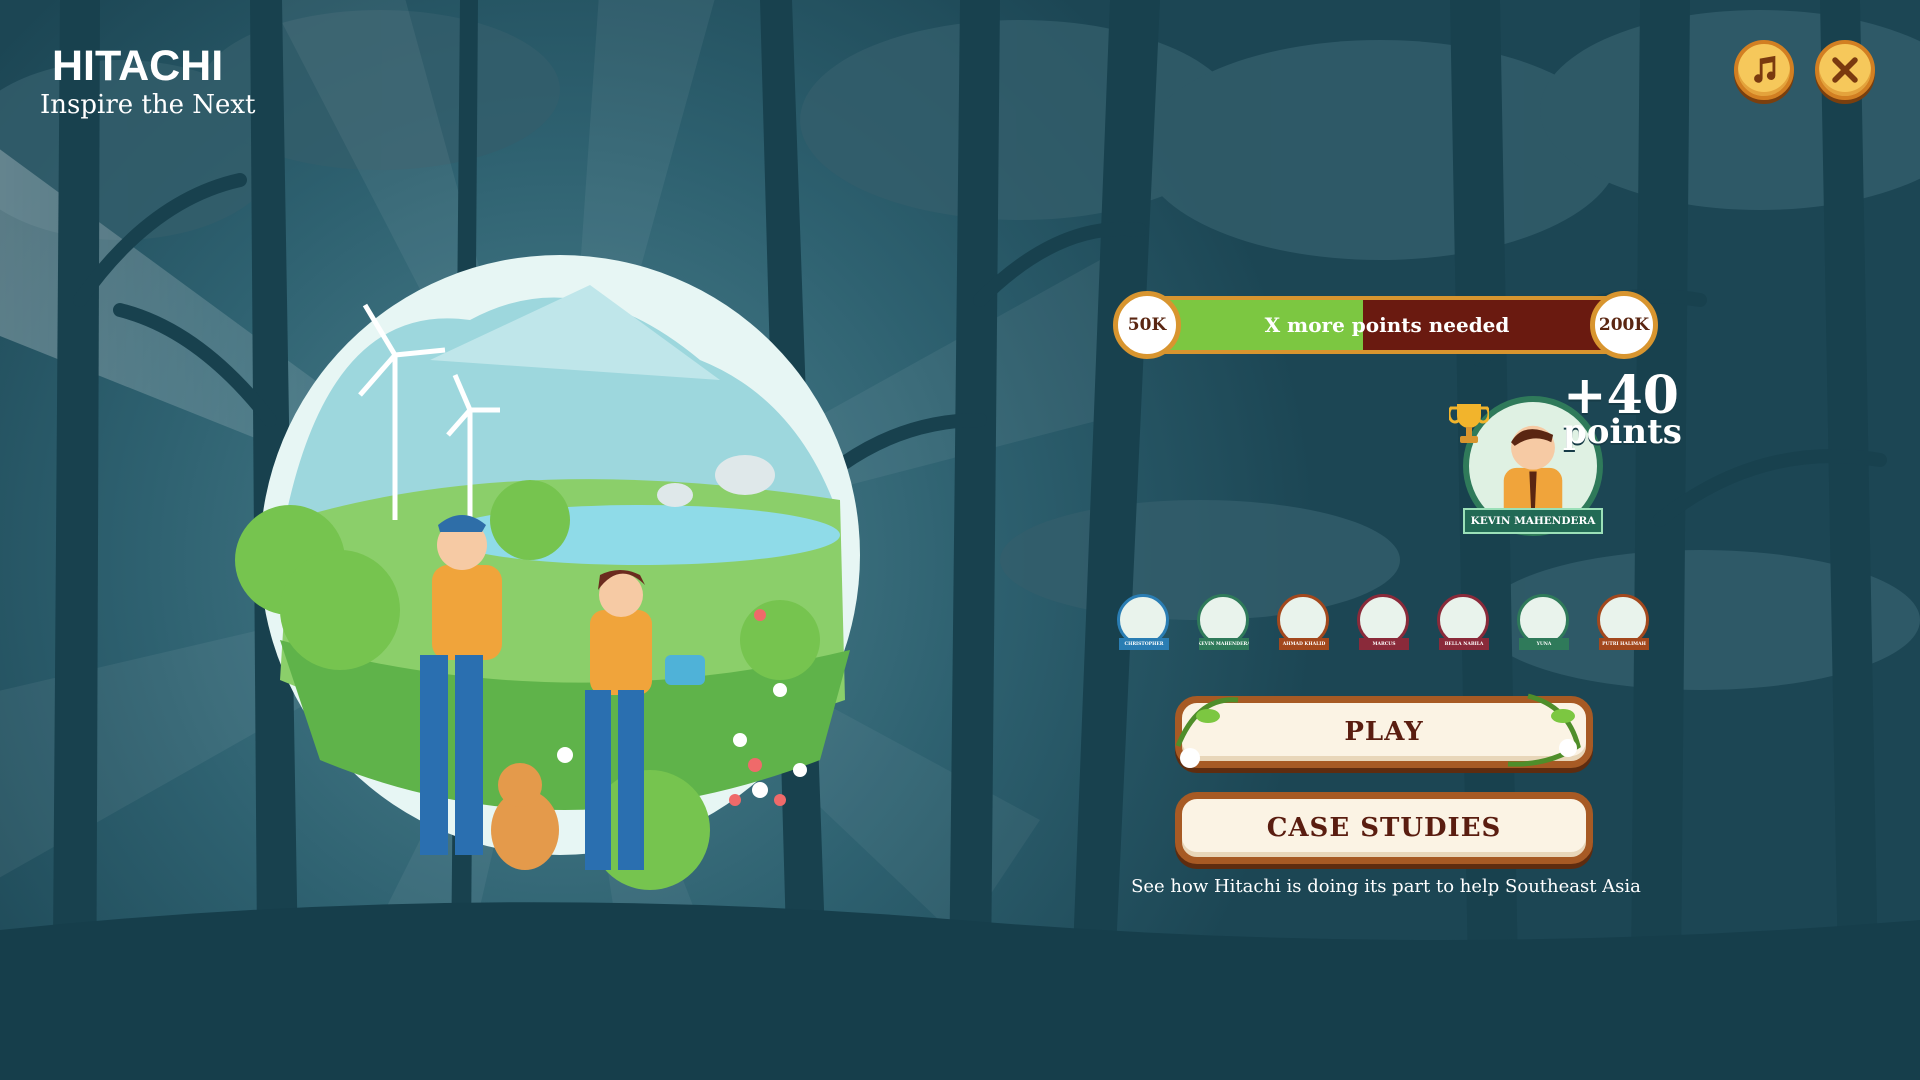 This screenshot has height=1080, width=1920. I want to click on player-avatar-3: AHMAD KHALID, so click(1305, 626).